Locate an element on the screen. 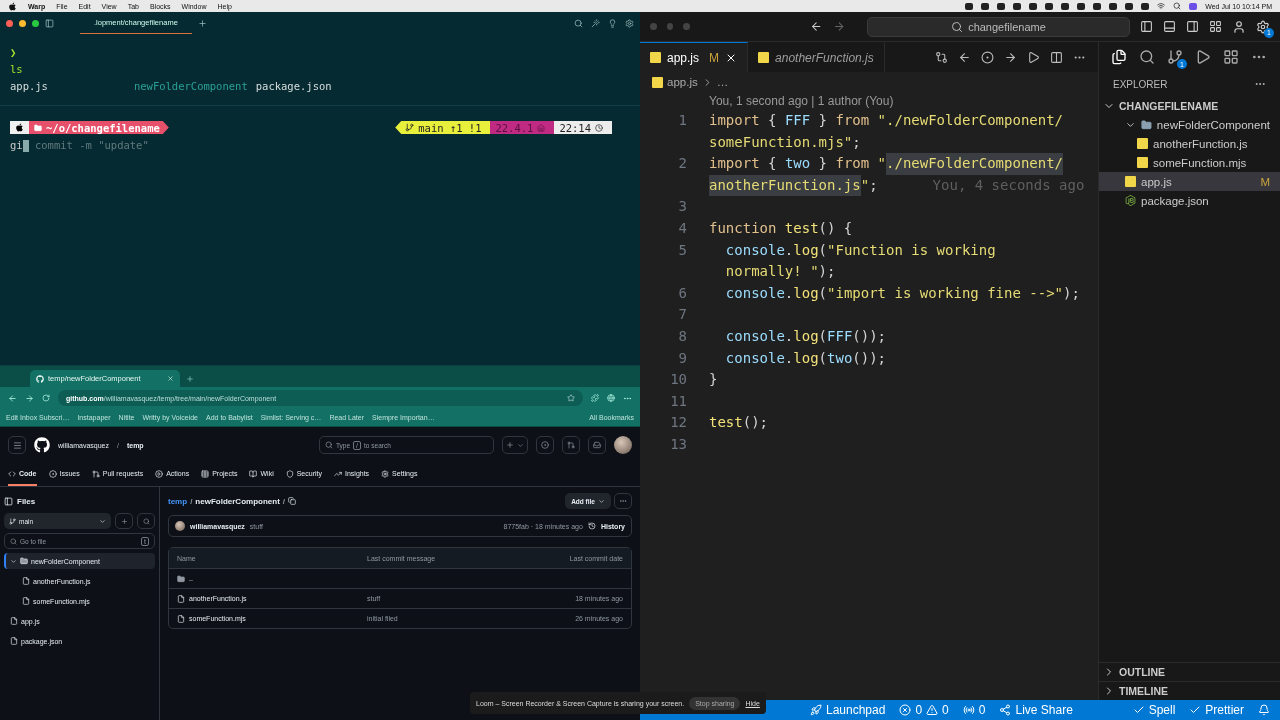 The width and height of the screenshot is (1280, 720). layout-icon is located at coordinates (1215, 26).